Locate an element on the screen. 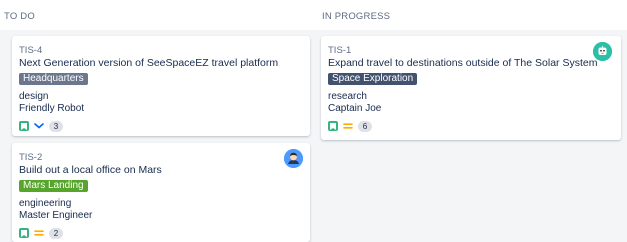 Image resolution: width=627 pixels, height=242 pixels. issue-key: TIS-4 is located at coordinates (30, 50).